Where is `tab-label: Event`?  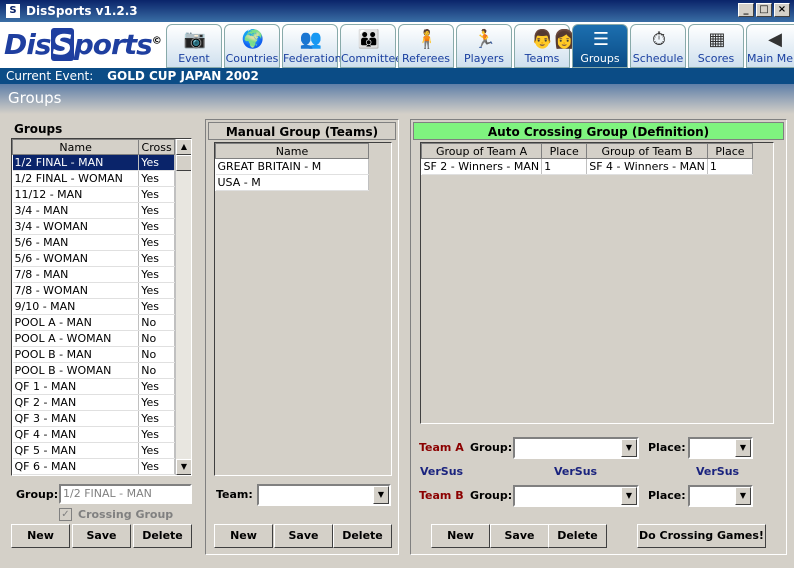
tab-label: Event is located at coordinates (194, 58).